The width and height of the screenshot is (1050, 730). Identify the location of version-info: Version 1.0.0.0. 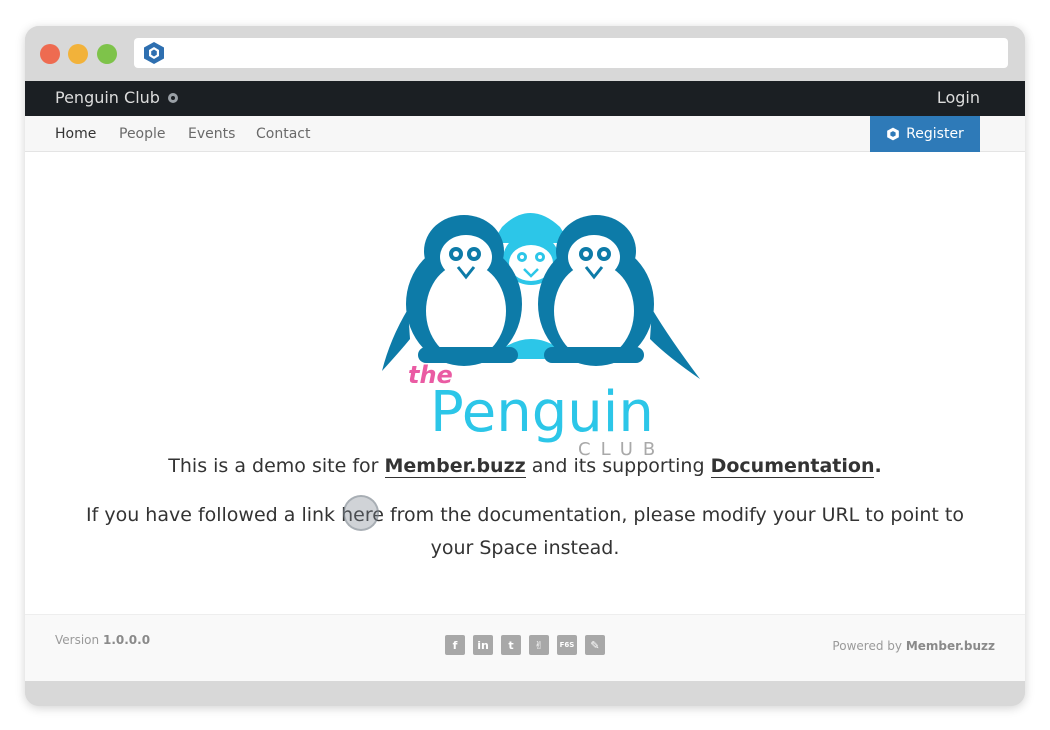
(102, 640).